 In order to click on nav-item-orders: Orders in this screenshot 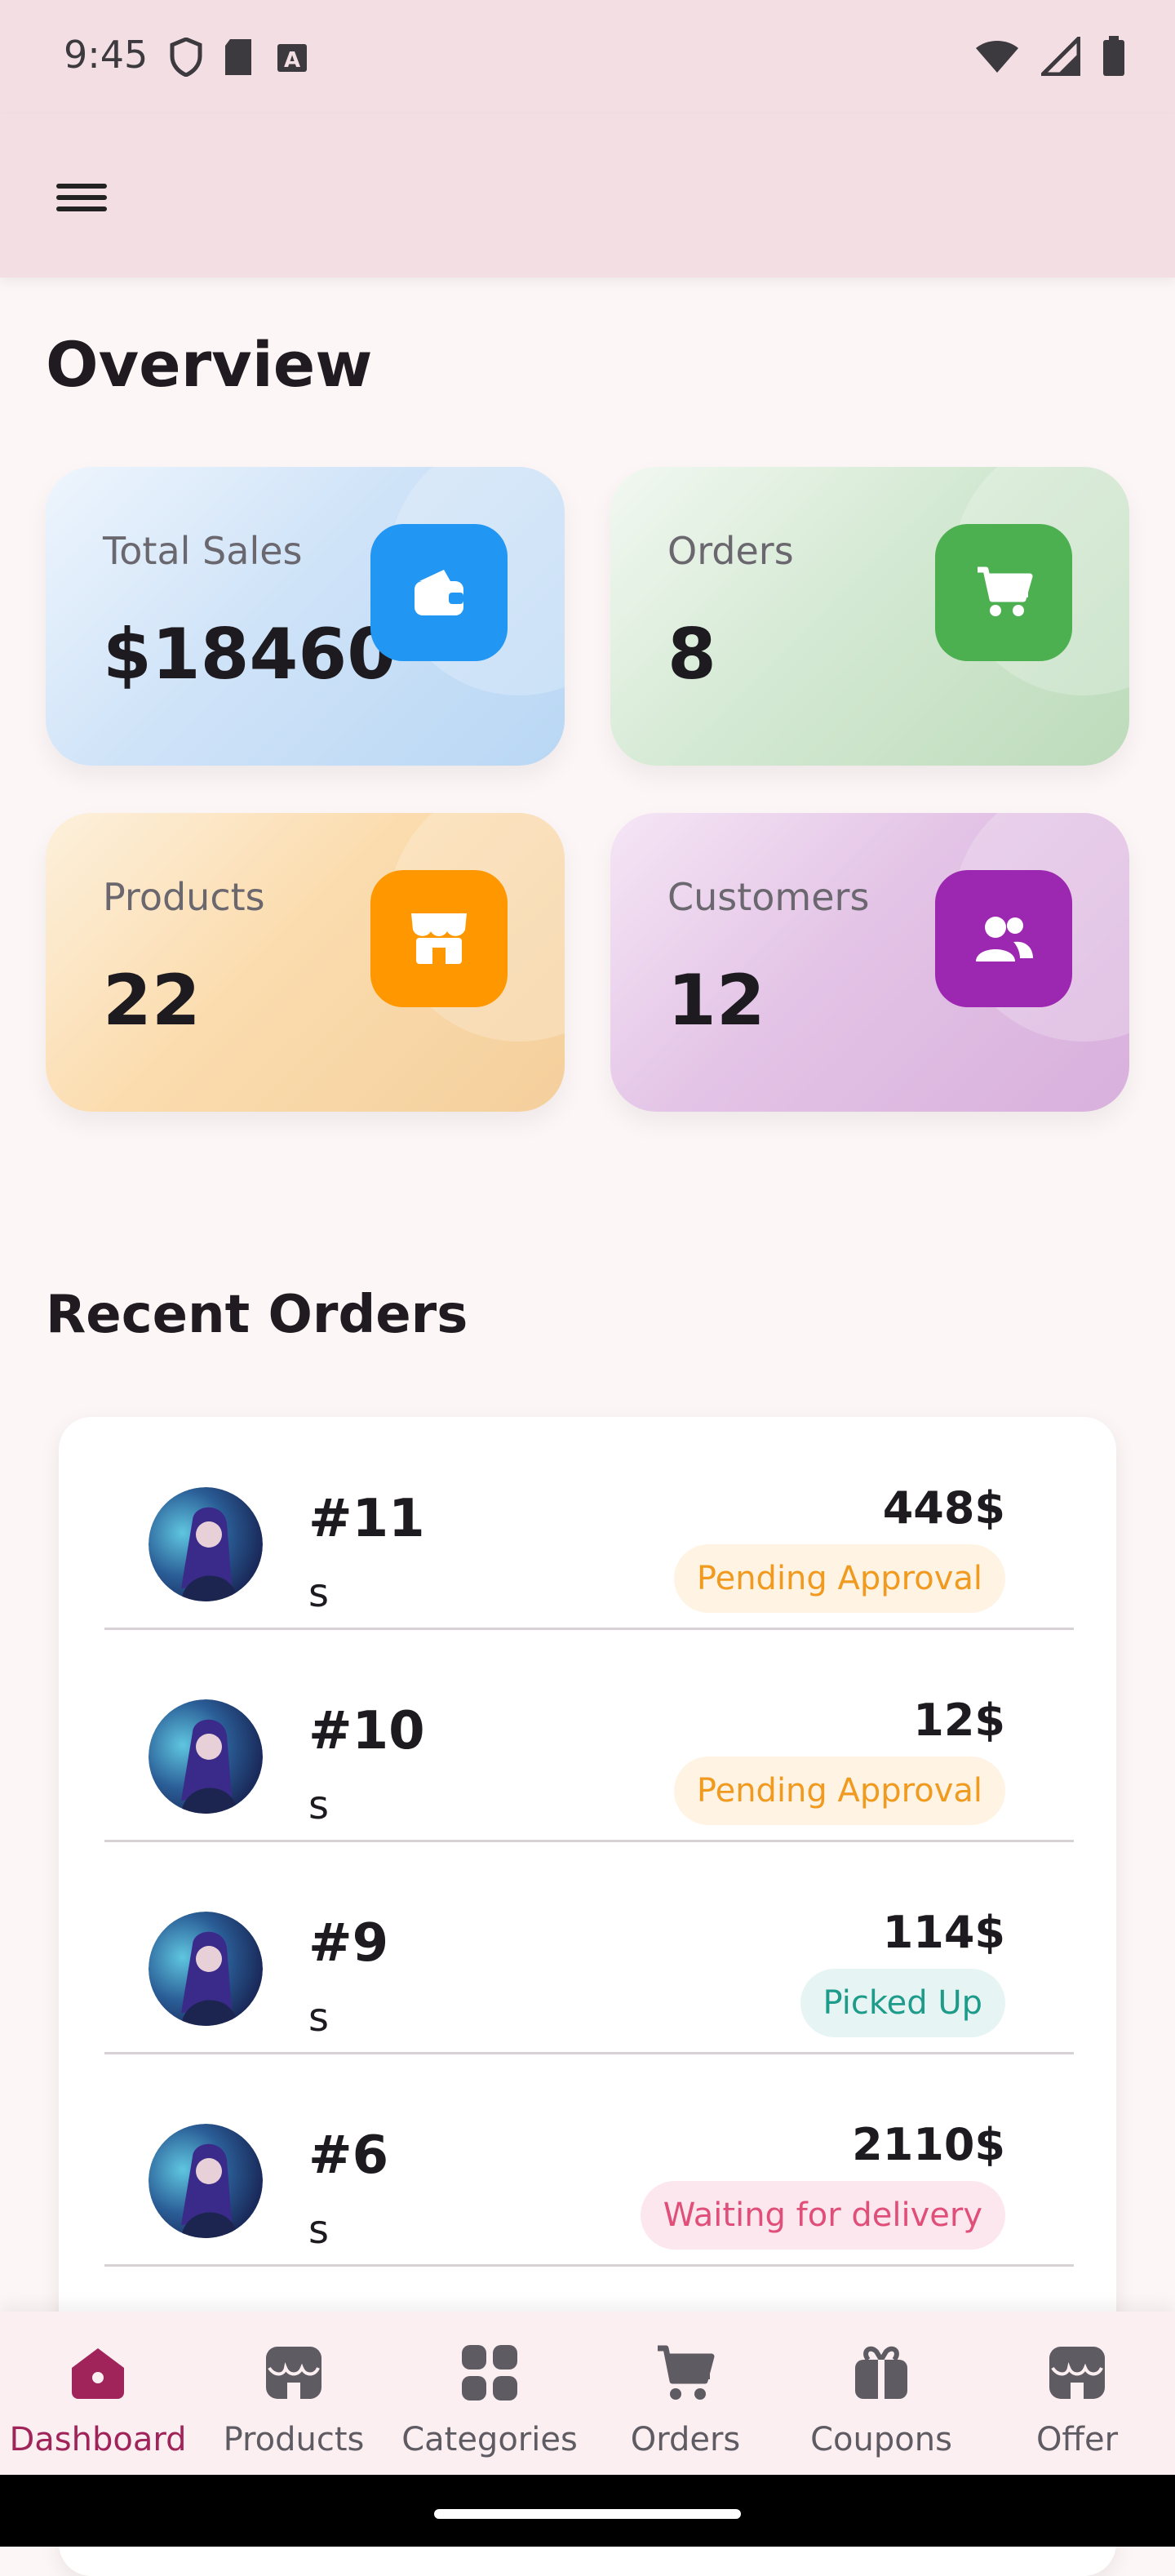, I will do `click(685, 2393)`.